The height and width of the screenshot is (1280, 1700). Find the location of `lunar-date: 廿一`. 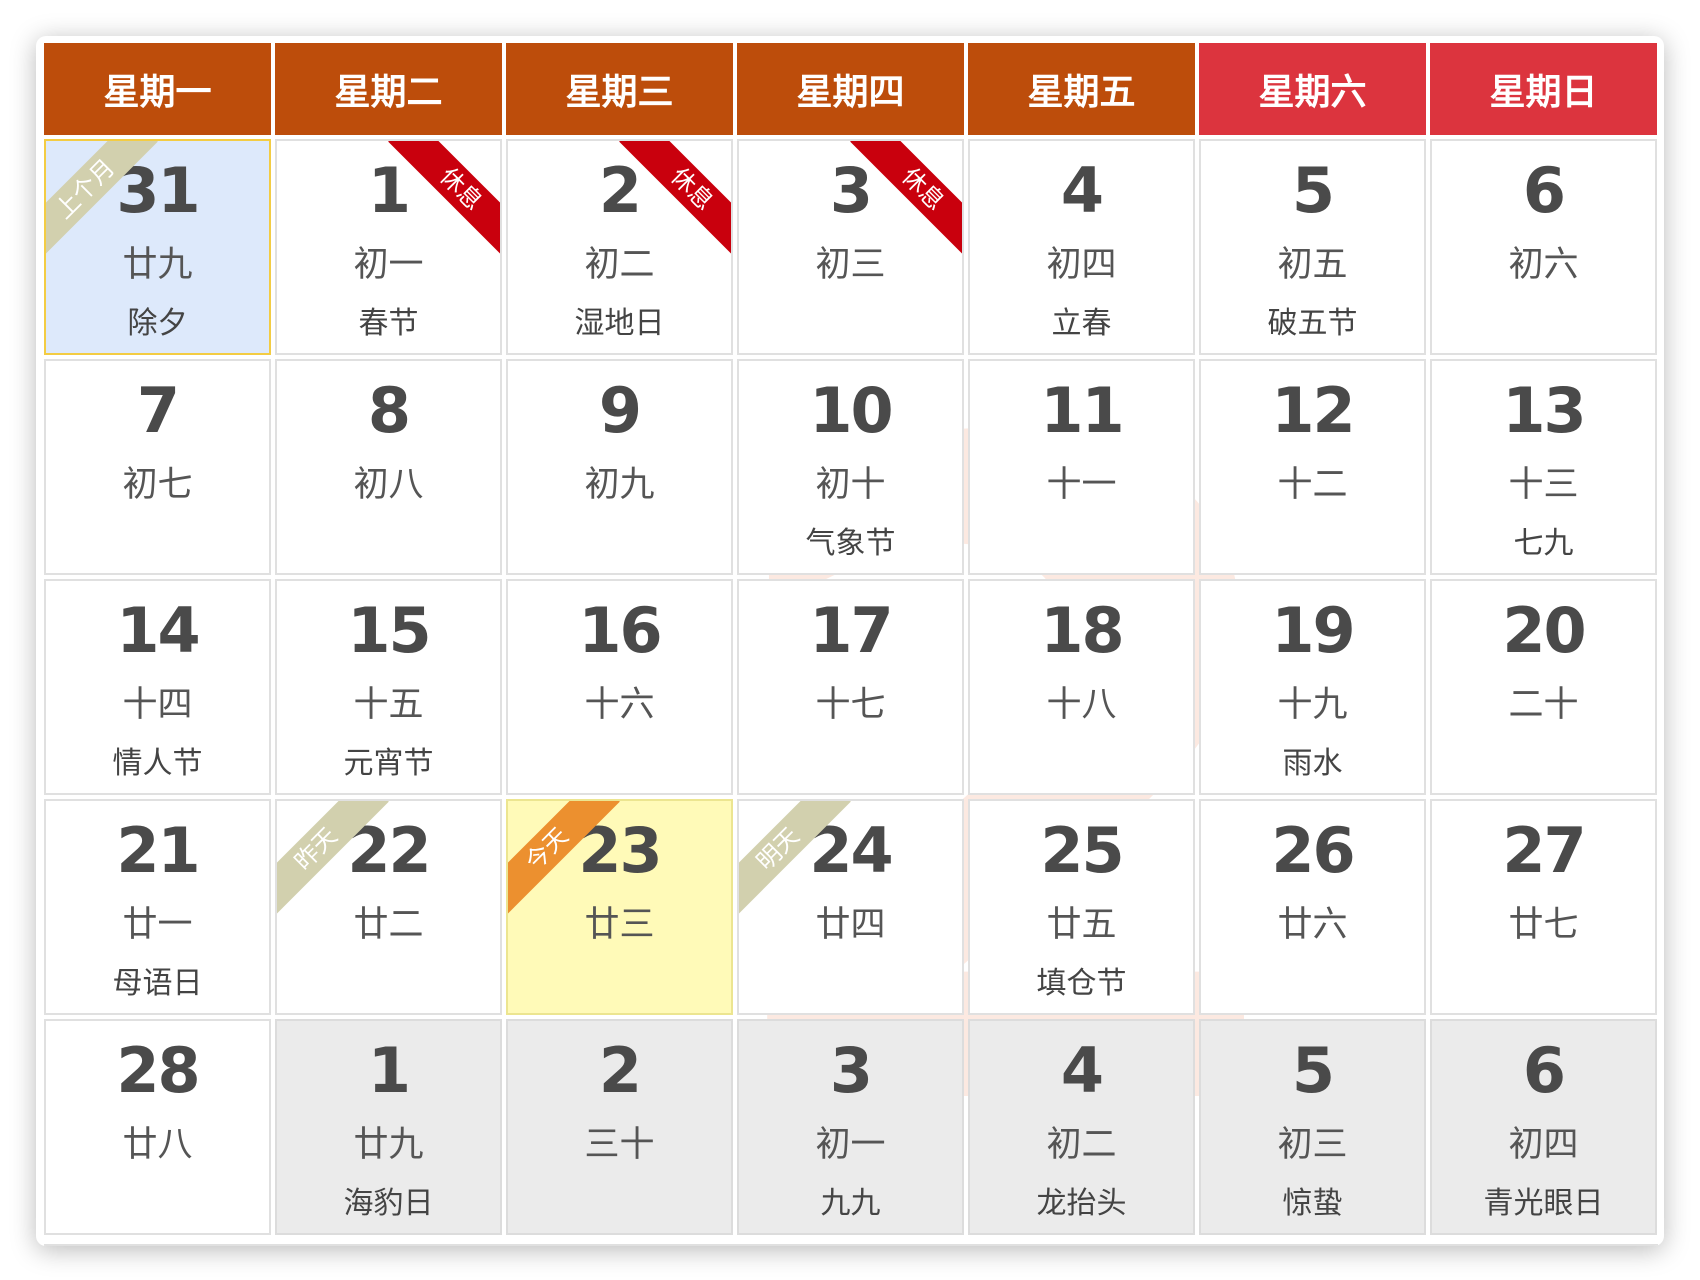

lunar-date: 廿一 is located at coordinates (157, 925).